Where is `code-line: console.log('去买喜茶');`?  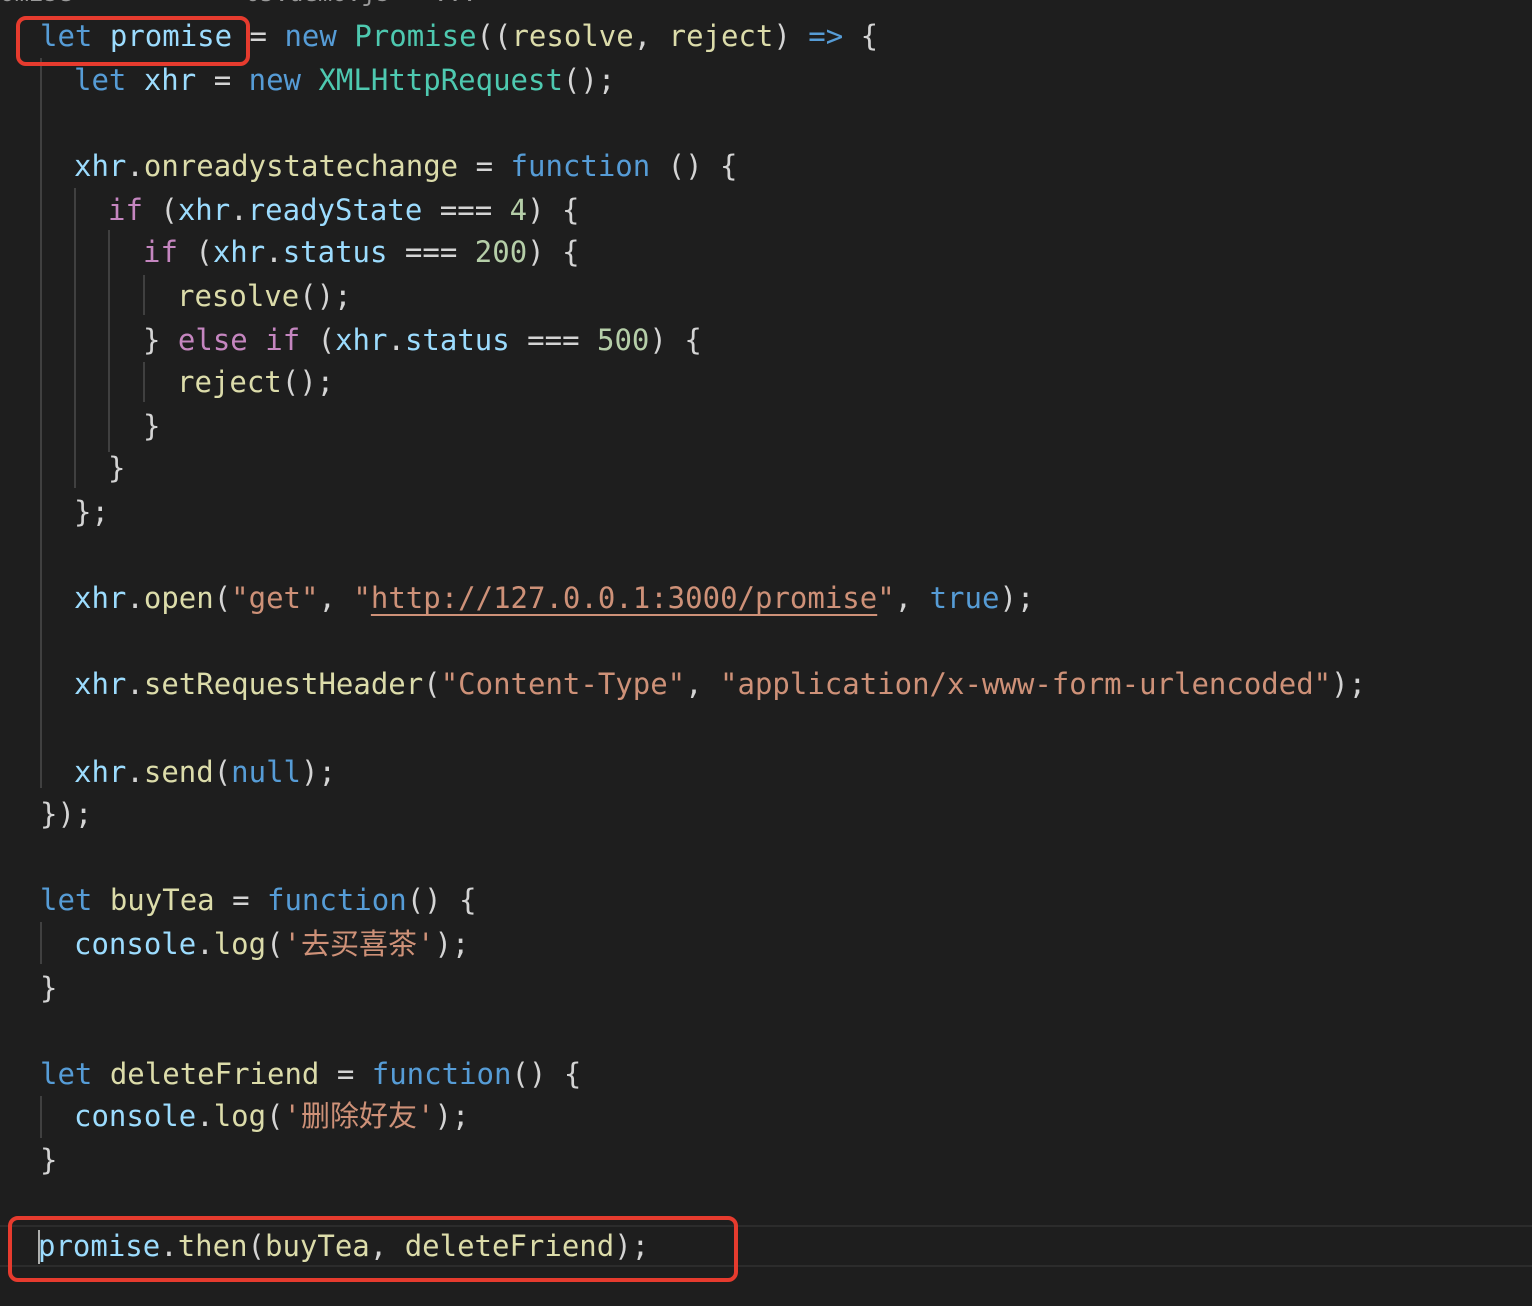 code-line: console.log('去买喜茶'); is located at coordinates (271, 944).